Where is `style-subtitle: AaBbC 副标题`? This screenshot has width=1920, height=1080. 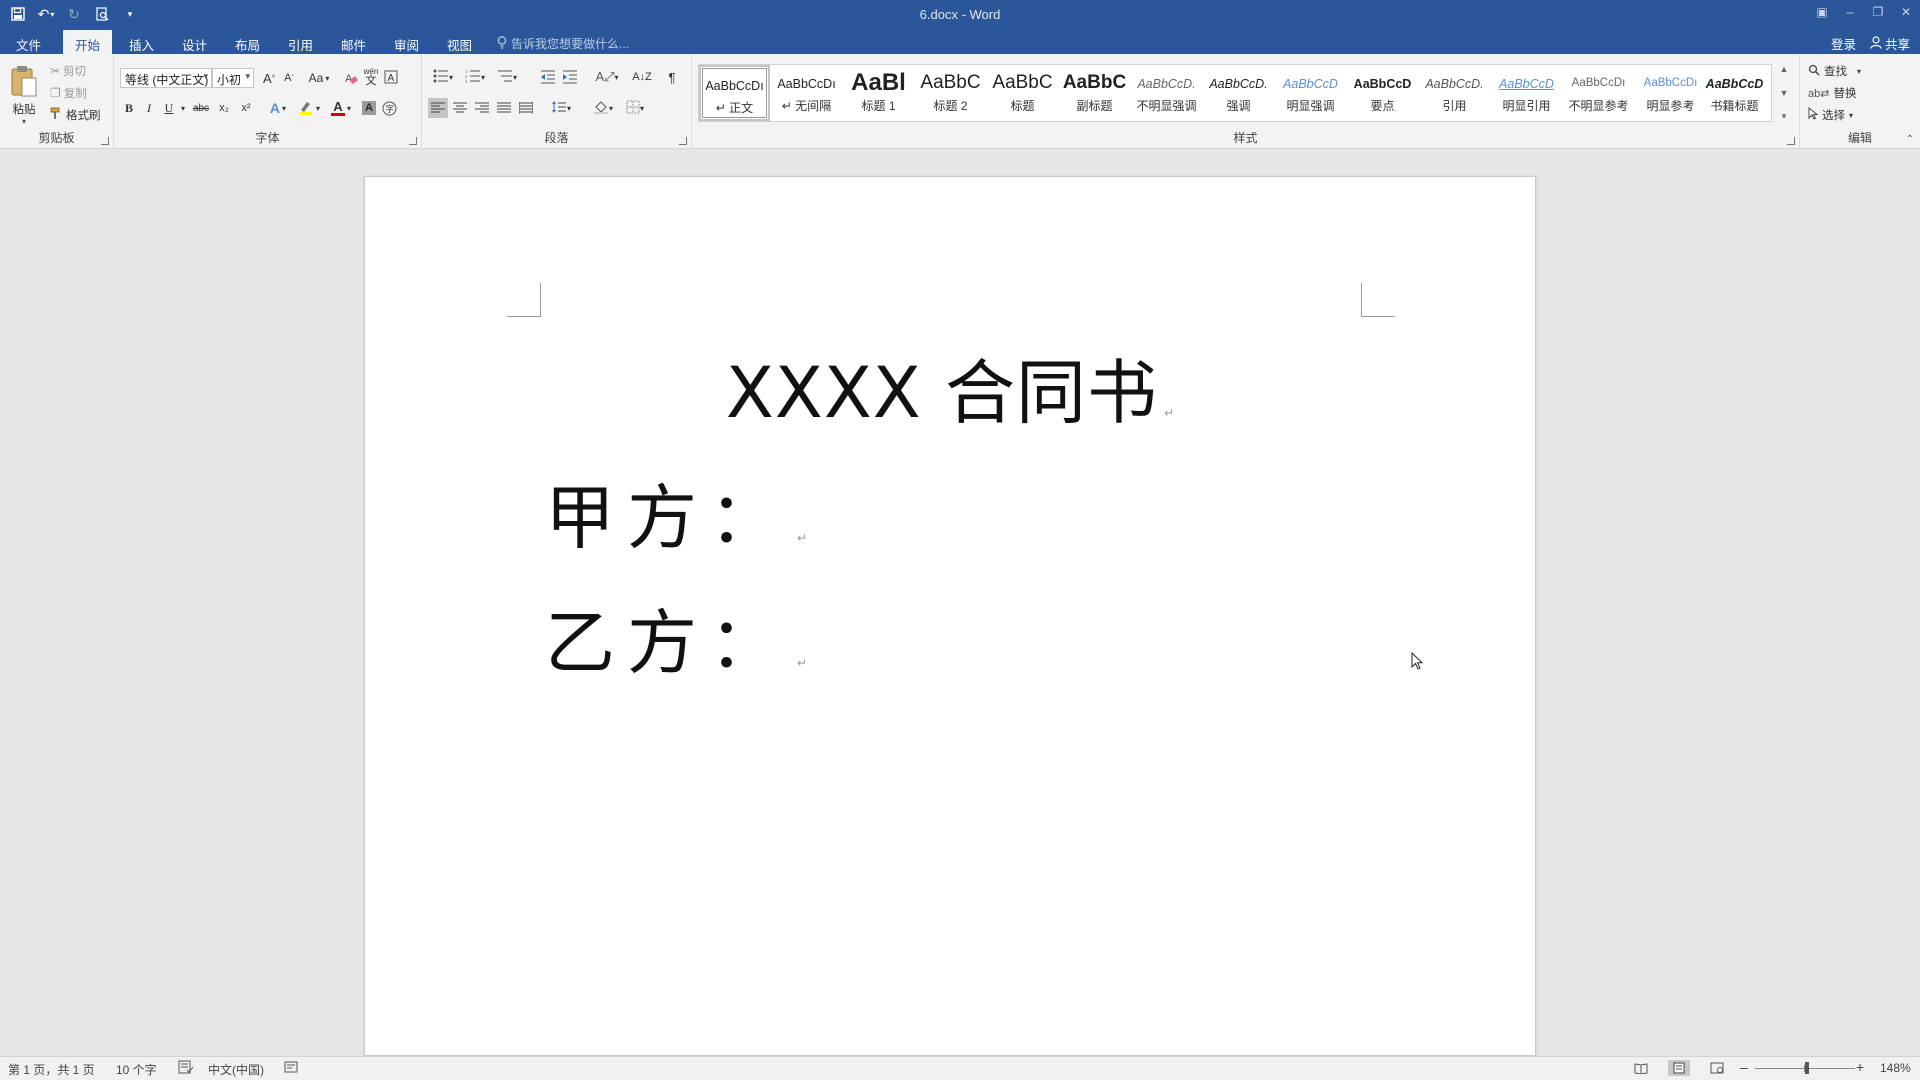
style-subtitle: AaBbC 副标题 is located at coordinates (1094, 93).